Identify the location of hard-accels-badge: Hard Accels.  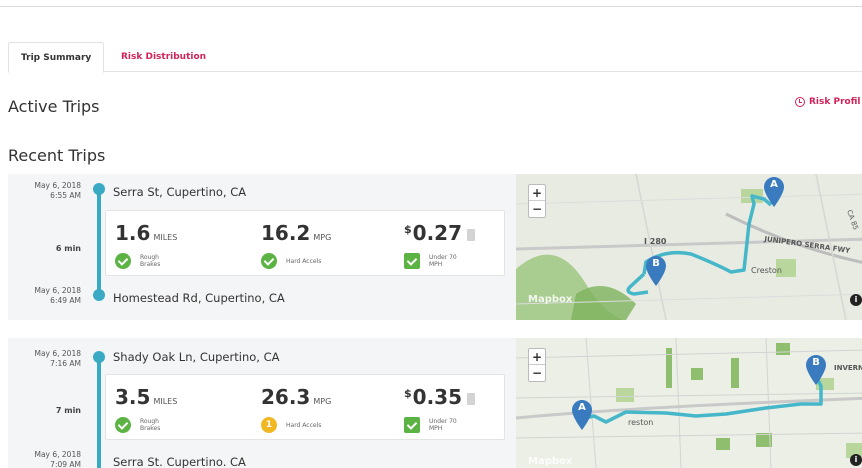
(291, 261).